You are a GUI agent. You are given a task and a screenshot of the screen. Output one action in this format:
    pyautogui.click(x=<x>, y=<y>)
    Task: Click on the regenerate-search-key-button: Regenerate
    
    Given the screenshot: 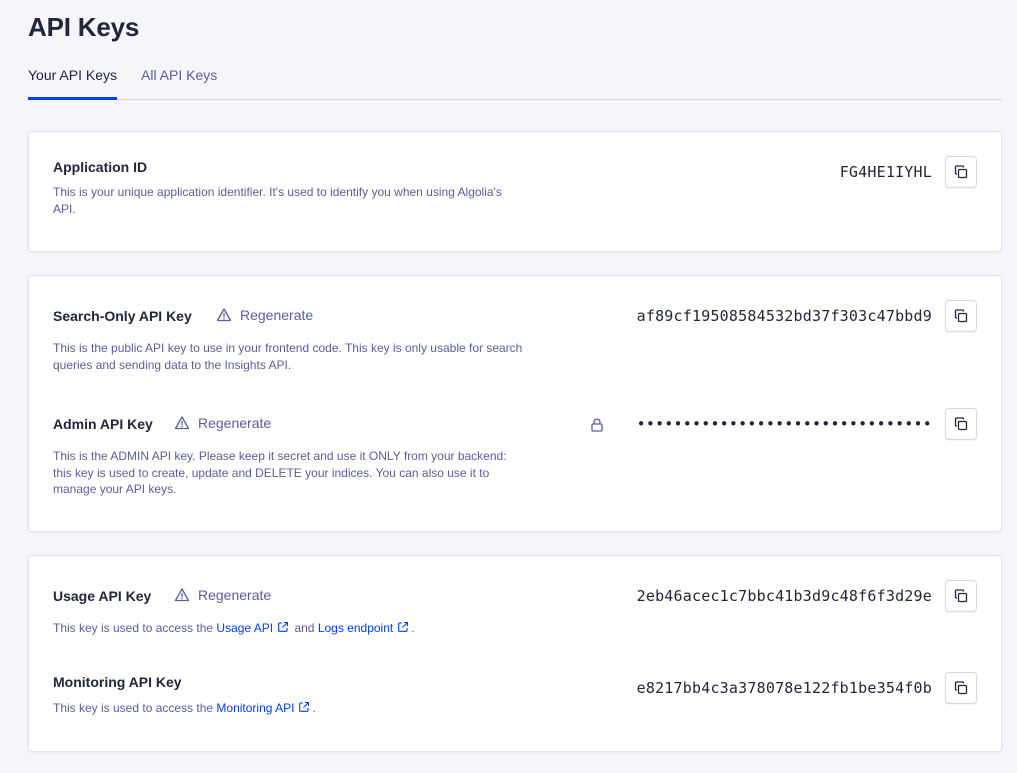 What is the action you would take?
    pyautogui.click(x=264, y=315)
    